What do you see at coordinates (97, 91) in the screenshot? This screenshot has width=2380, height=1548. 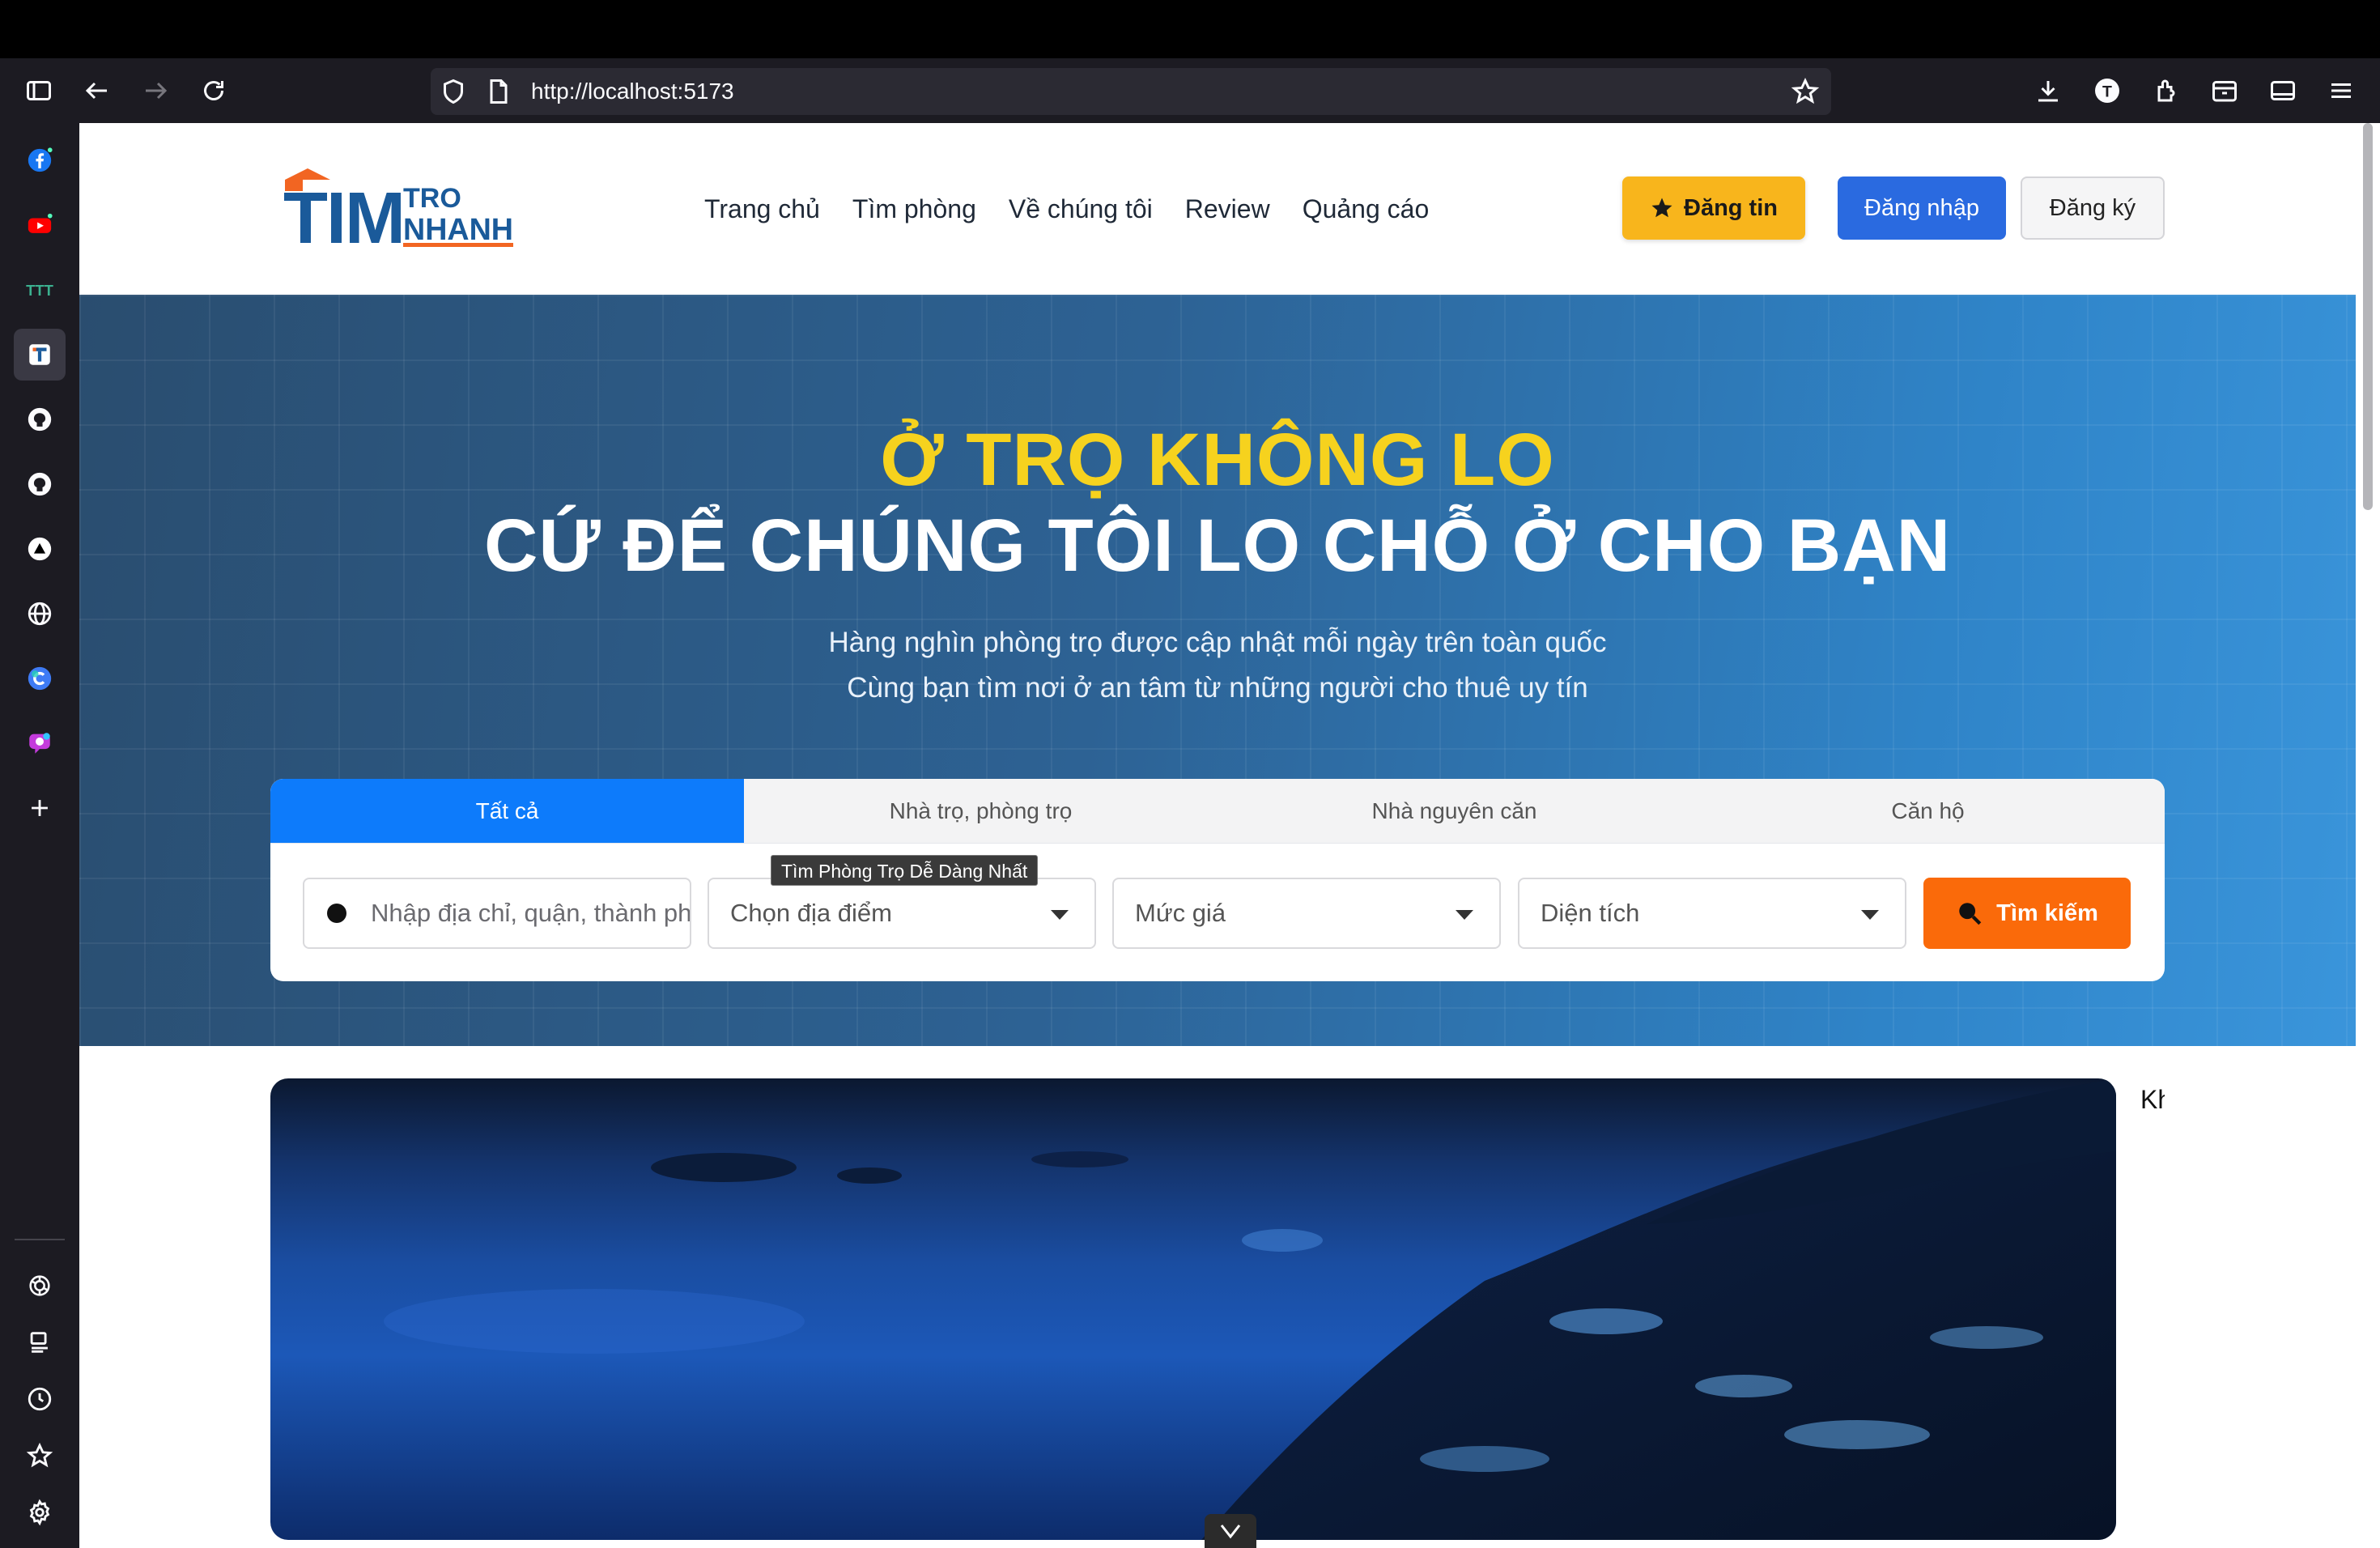 I see `back-arrow-icon` at bounding box center [97, 91].